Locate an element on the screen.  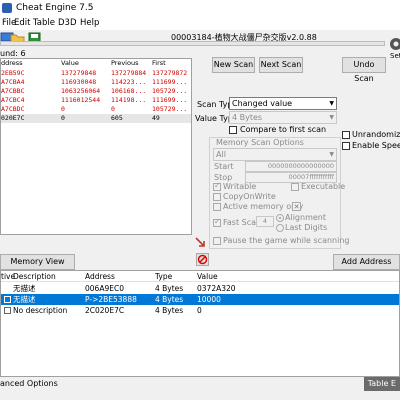
col-address: Address is located at coordinates (100, 276).